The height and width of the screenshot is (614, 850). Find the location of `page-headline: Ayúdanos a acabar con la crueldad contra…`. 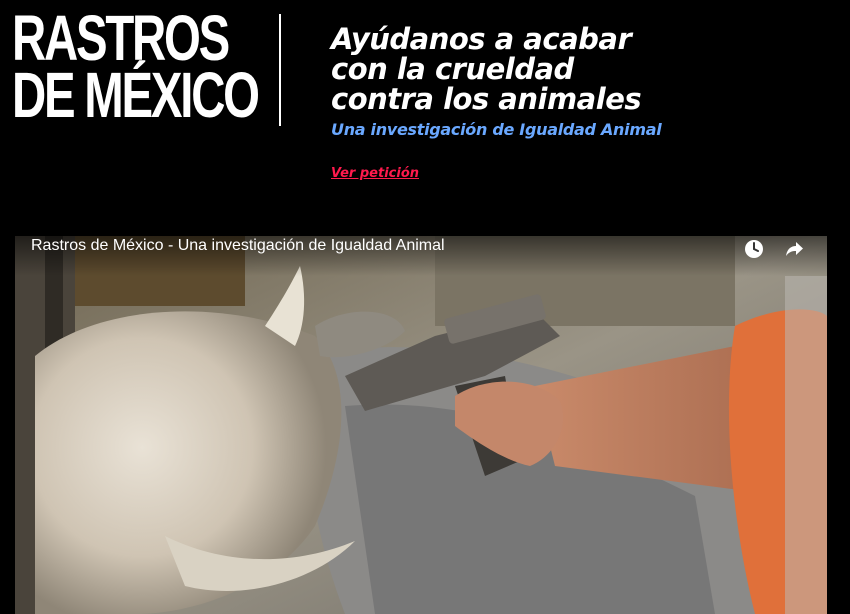

page-headline: Ayúdanos a acabar con la crueldad contra… is located at coordinates (486, 69).